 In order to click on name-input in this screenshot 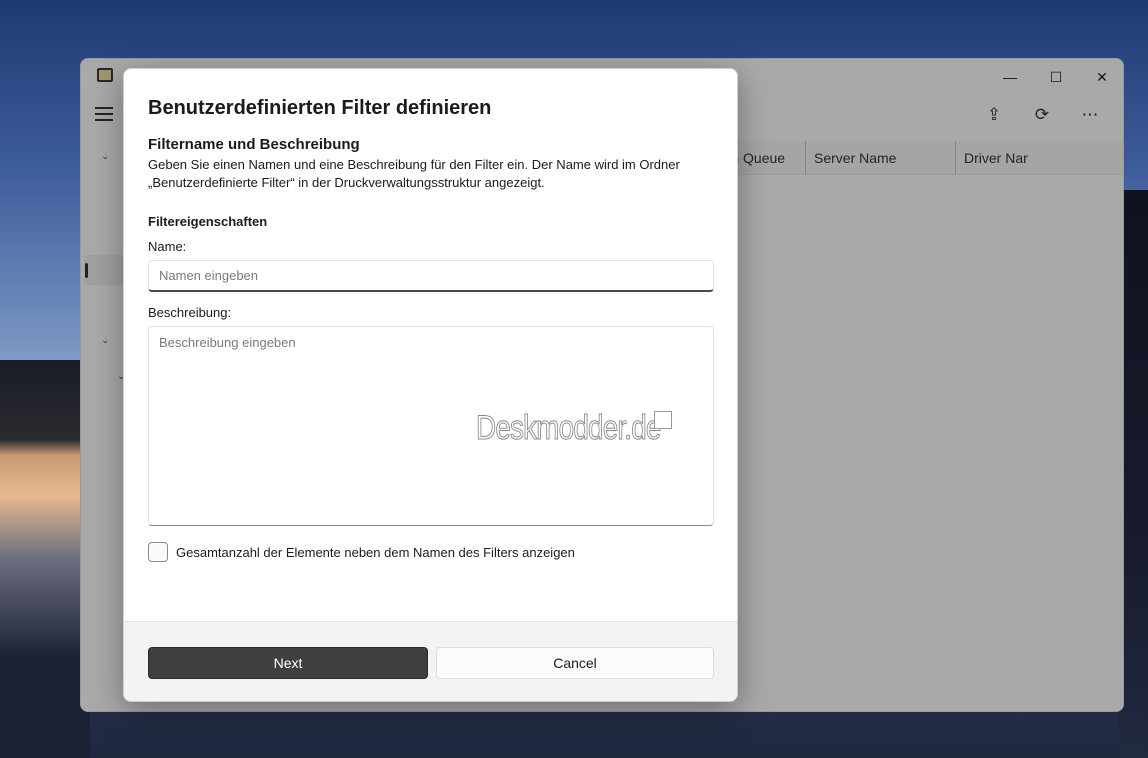, I will do `click(431, 276)`.